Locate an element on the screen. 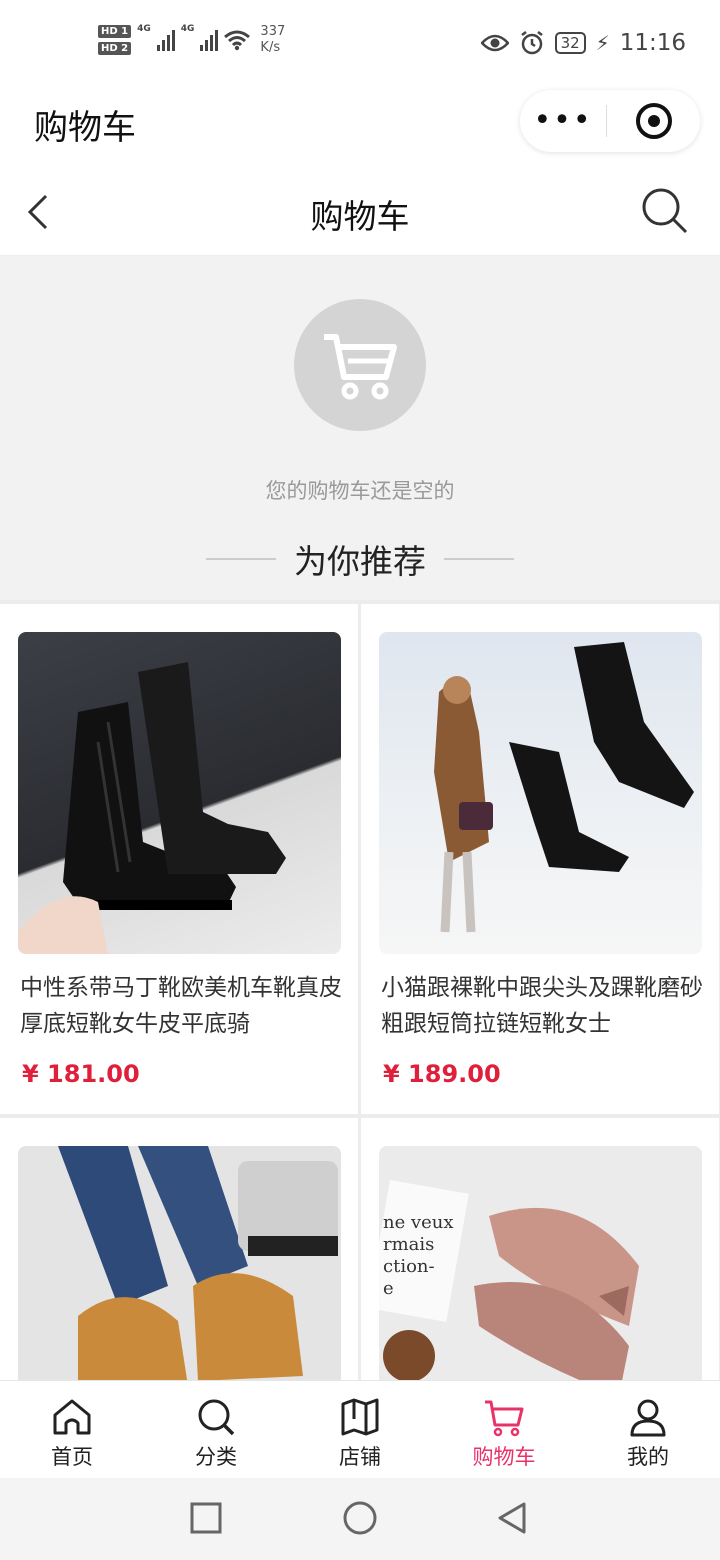  tab-profile: 我的 is located at coordinates (648, 1429).